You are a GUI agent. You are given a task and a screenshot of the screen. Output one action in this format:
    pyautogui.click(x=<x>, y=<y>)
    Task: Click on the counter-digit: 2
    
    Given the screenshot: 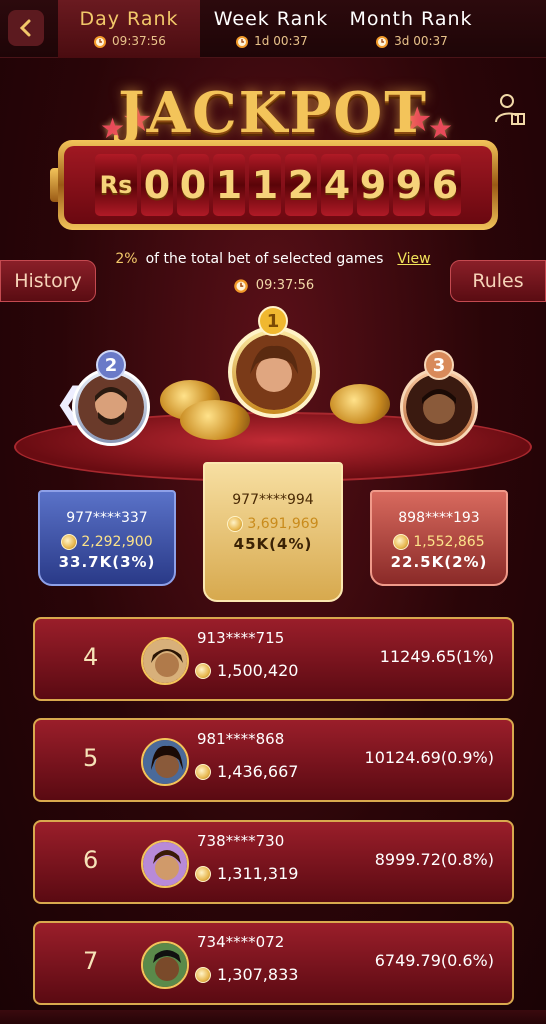 What is the action you would take?
    pyautogui.click(x=301, y=185)
    